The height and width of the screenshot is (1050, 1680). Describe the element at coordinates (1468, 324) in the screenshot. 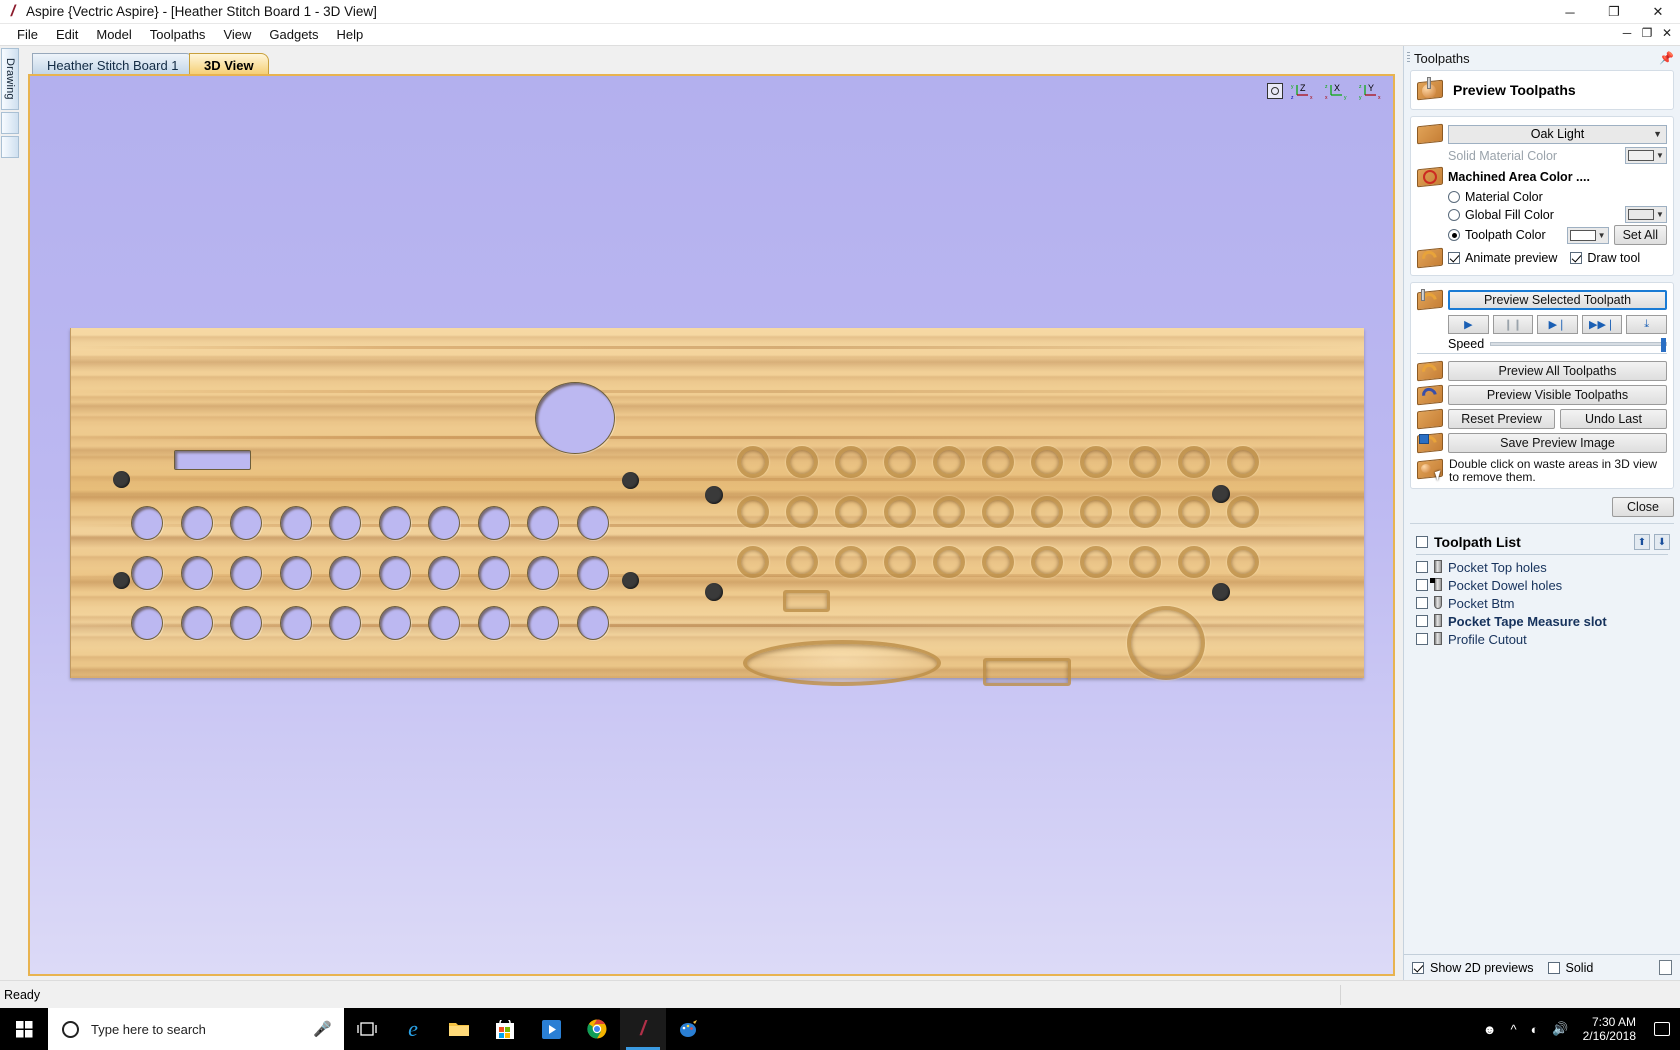

I see `preview-play-button: ▶` at that location.